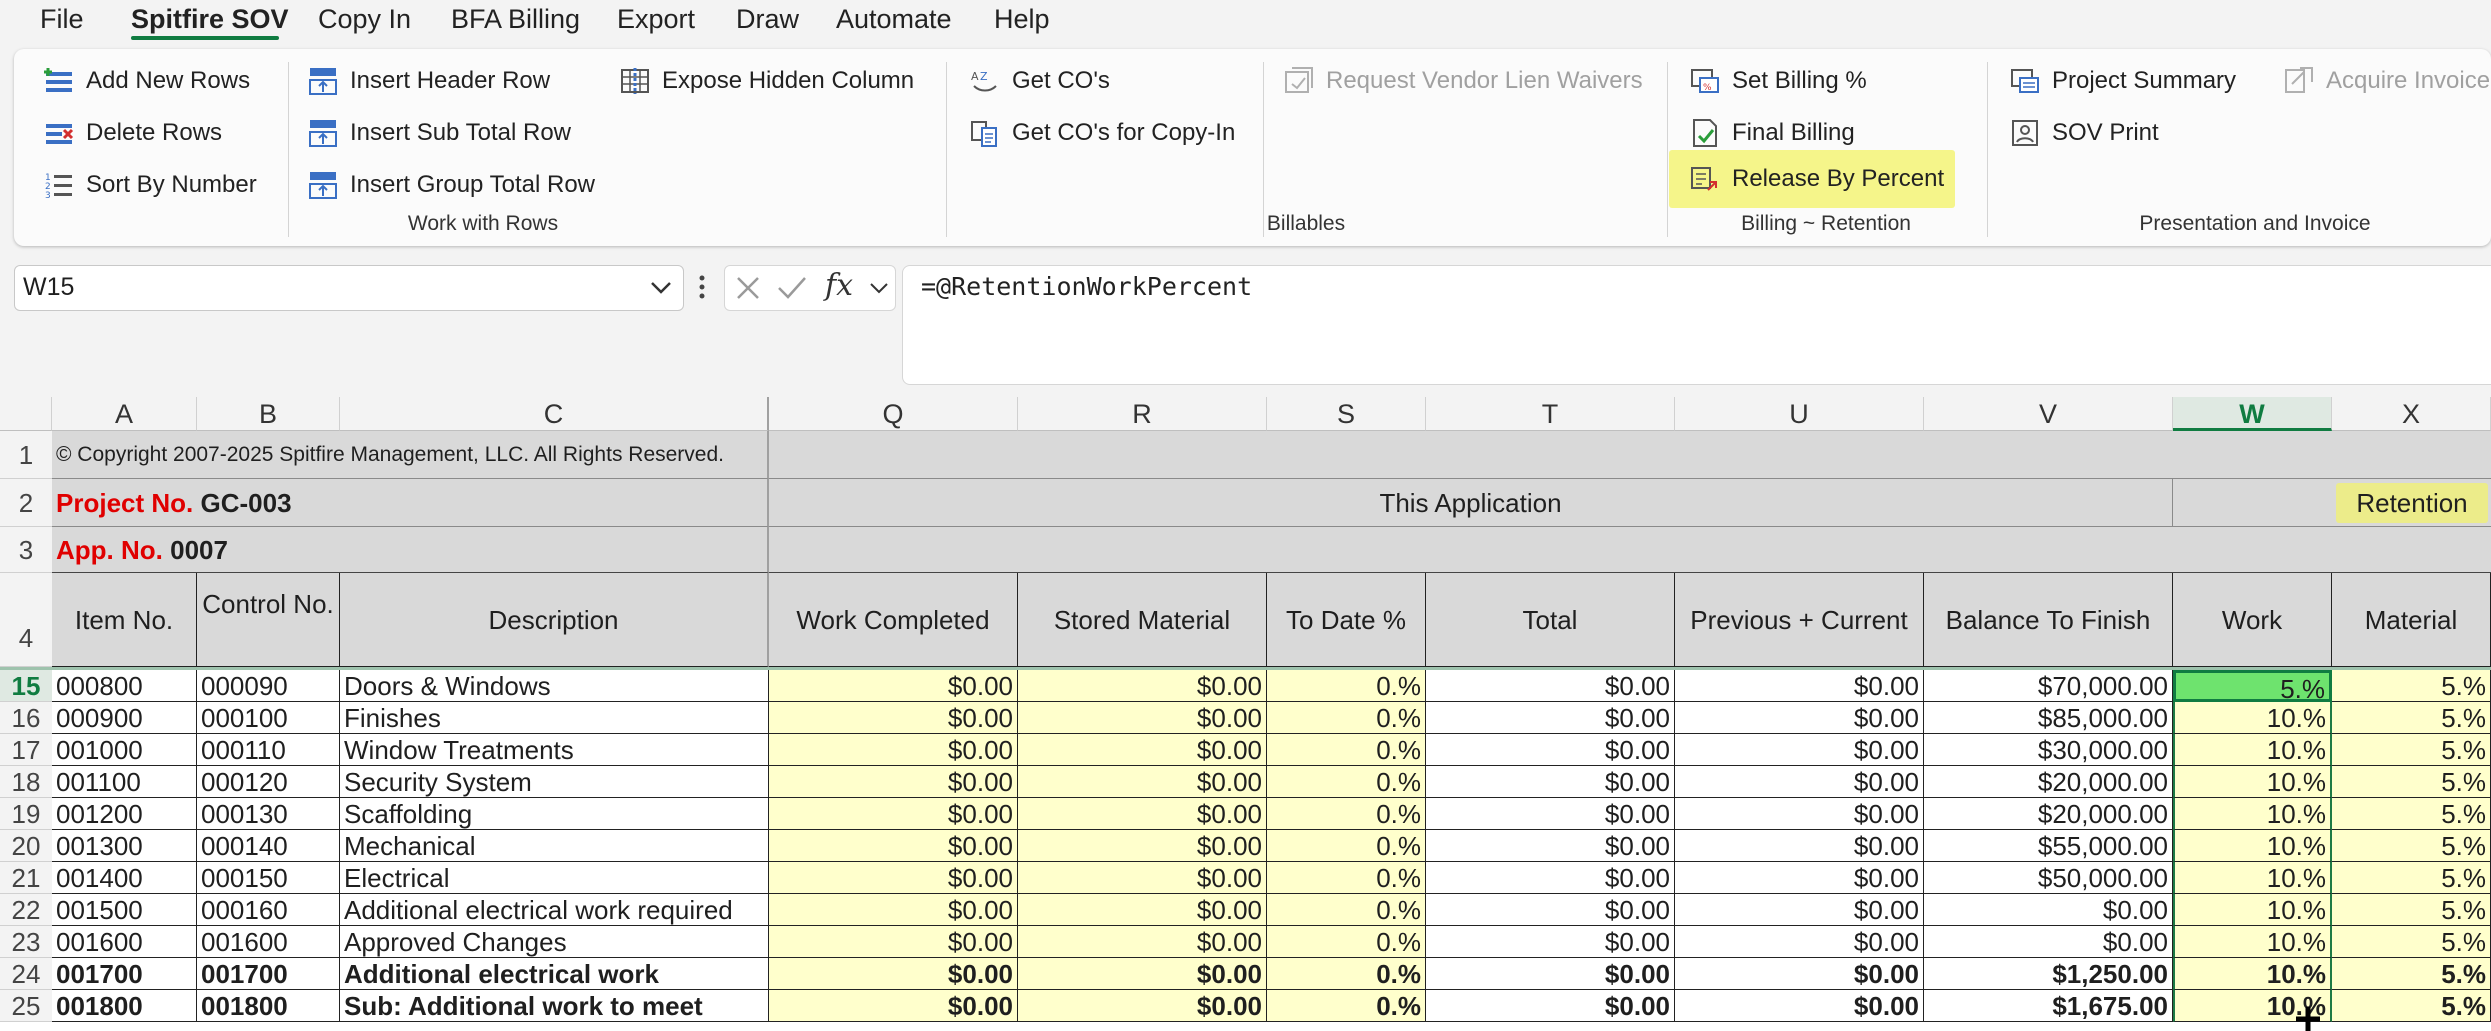 The height and width of the screenshot is (1031, 2491). Describe the element at coordinates (2048, 686) in the screenshot. I see `balance-to-finish-cell: $70,000.00` at that location.